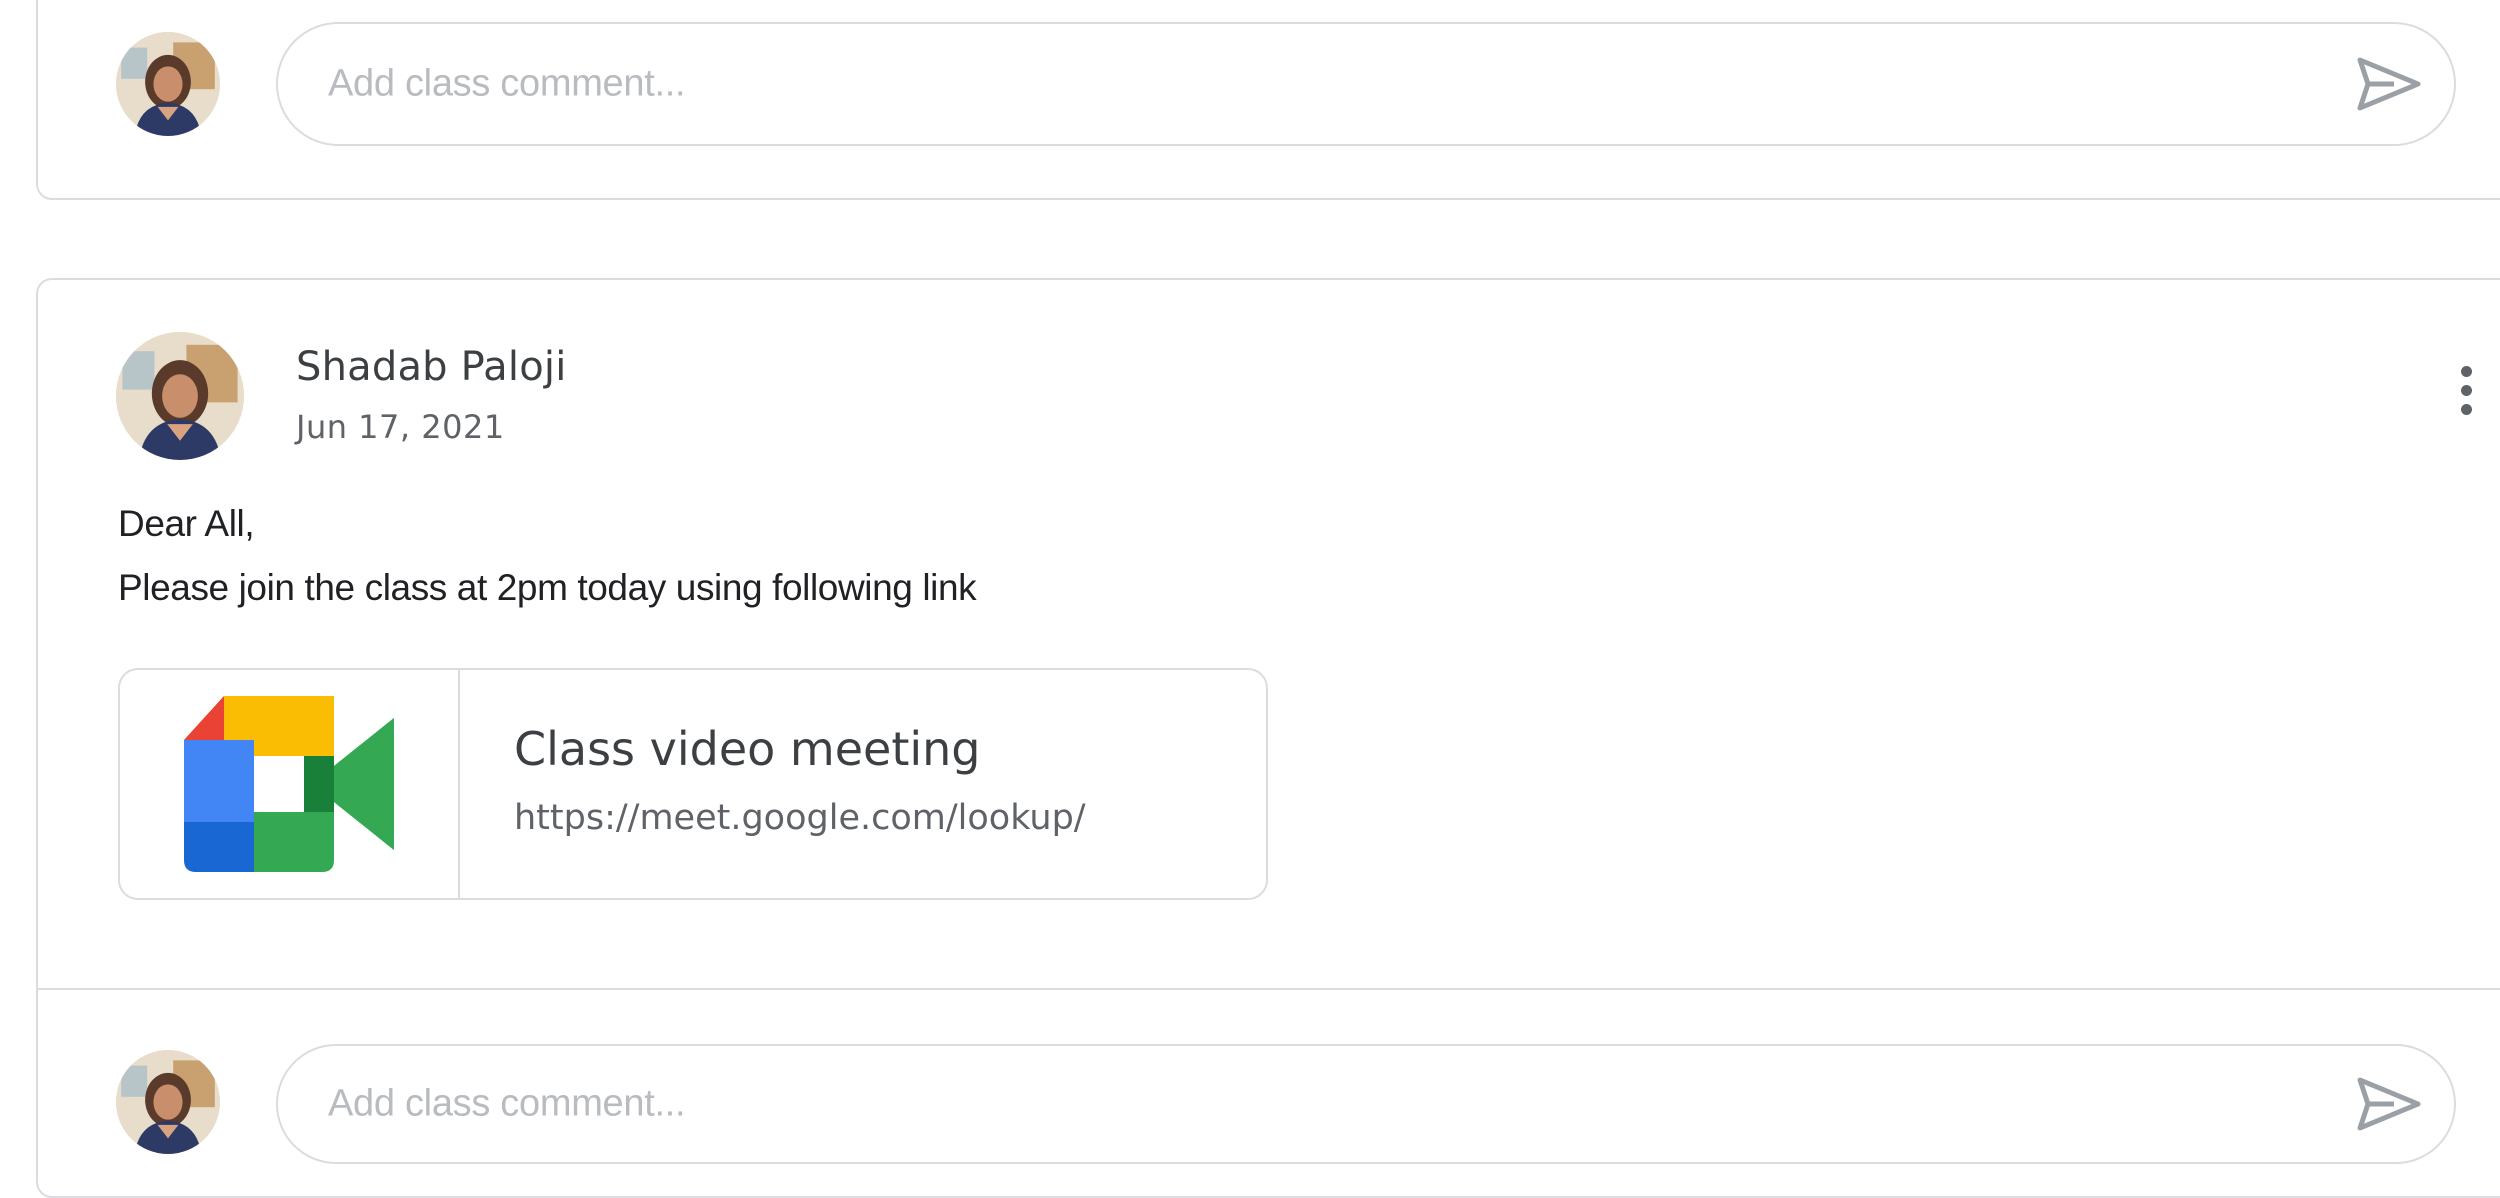 This screenshot has height=1198, width=2500. Describe the element at coordinates (800, 818) in the screenshot. I see `attachment-url: https://meet.google.com/lookup/` at that location.